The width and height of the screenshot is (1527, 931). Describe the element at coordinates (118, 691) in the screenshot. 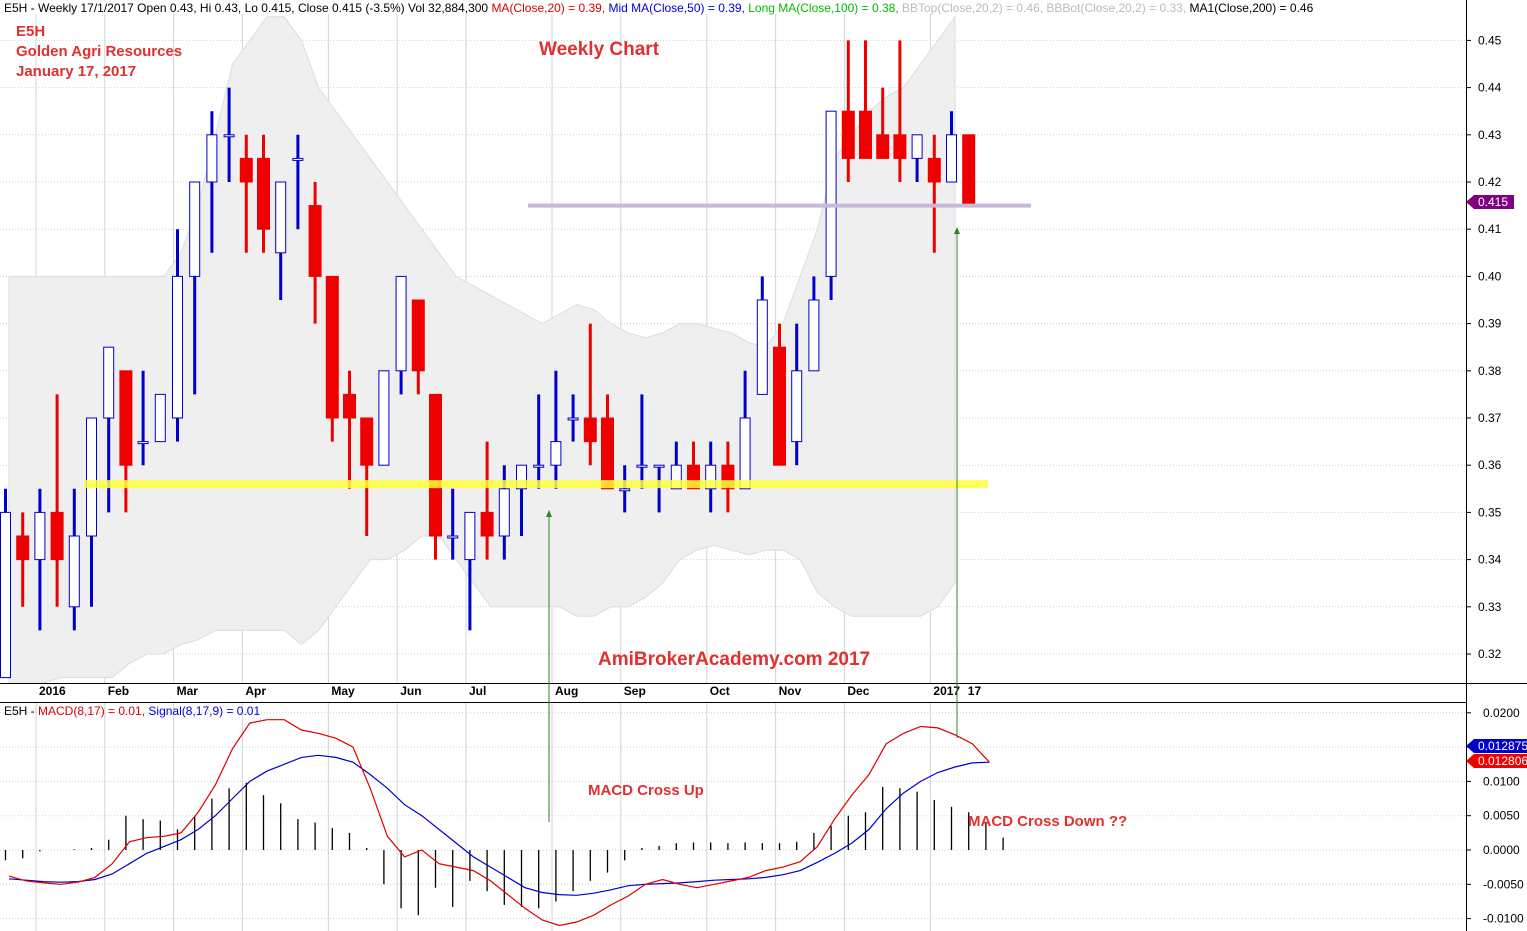

I see `month-label: Feb` at that location.